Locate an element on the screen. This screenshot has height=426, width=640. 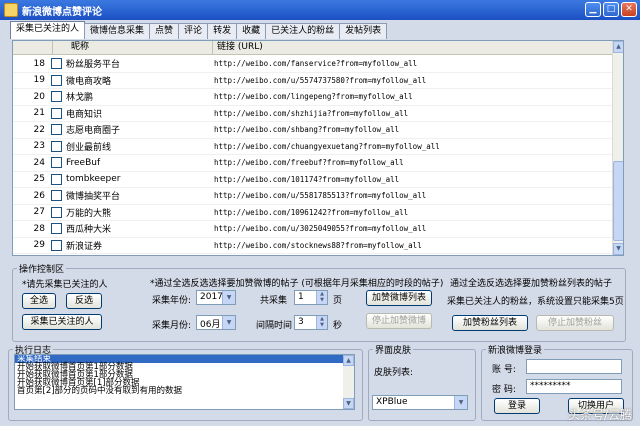
ops-note-weibo: *通过全选反选选择要加赞微博的帖子 (可根据年月采集相应的时段的帖子) is located at coordinates (297, 284).